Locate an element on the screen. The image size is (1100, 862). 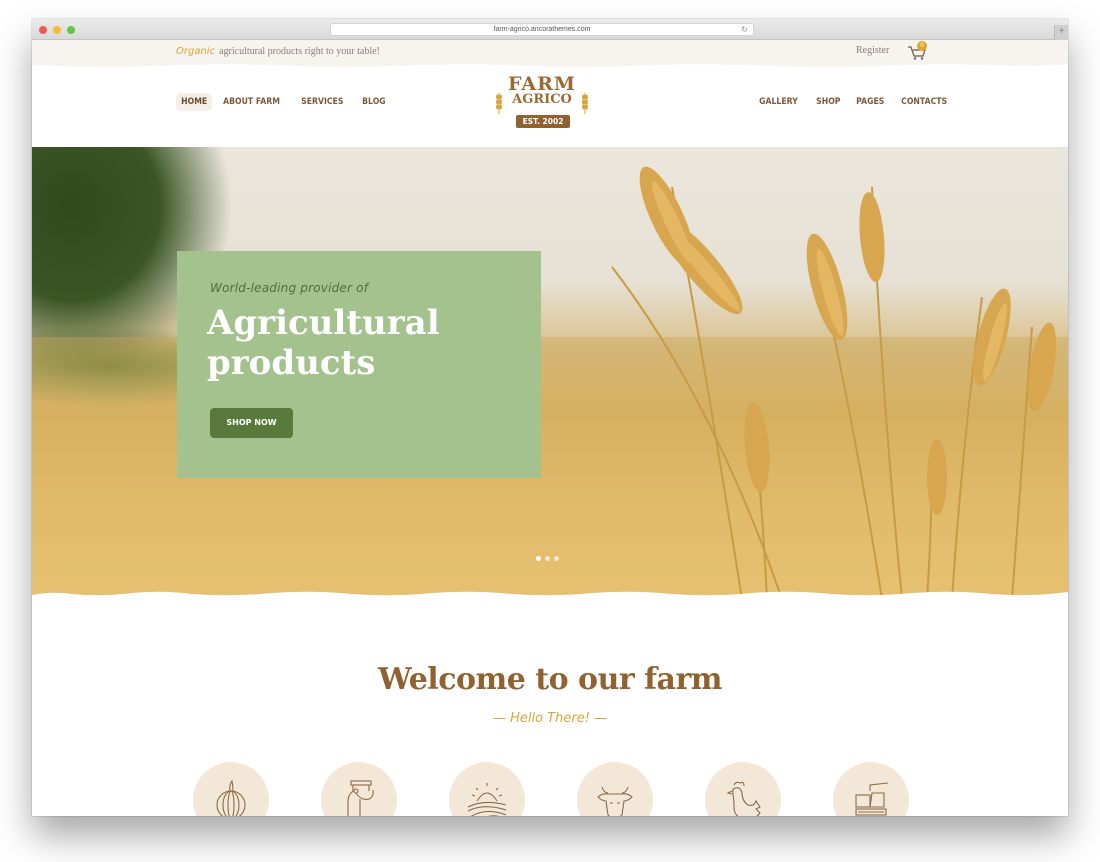
hero-kicker: World-leading provider of is located at coordinates (289, 288).